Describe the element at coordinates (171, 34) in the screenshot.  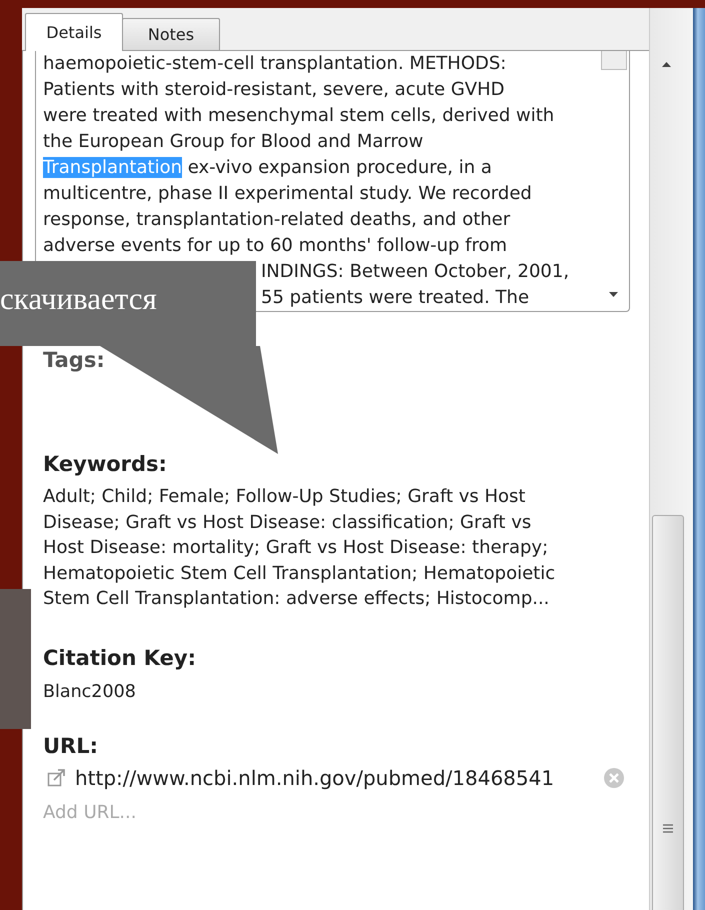
I see `tab: Notes` at that location.